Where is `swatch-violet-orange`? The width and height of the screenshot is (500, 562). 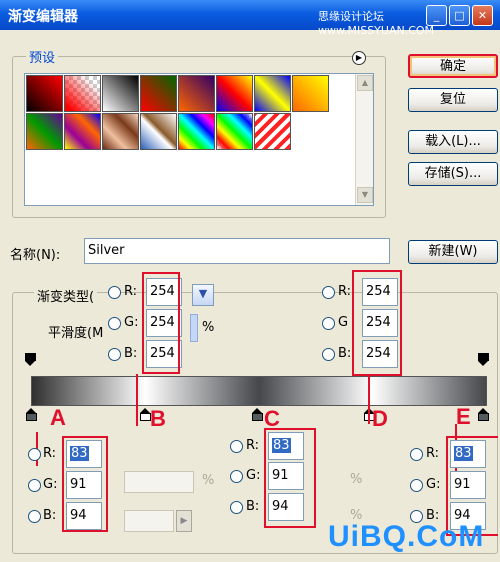 swatch-violet-orange is located at coordinates (196, 93).